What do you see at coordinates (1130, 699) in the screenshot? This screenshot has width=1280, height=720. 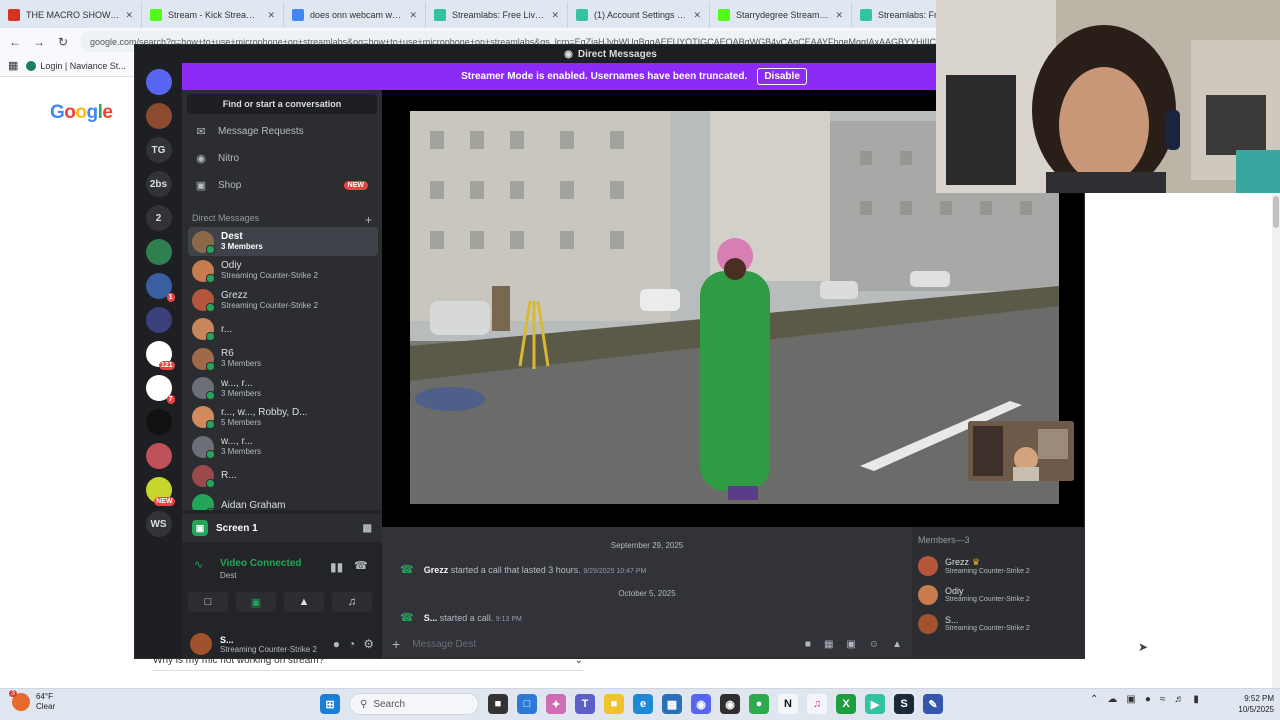 I see `tray-app-icon: ▣` at bounding box center [1130, 699].